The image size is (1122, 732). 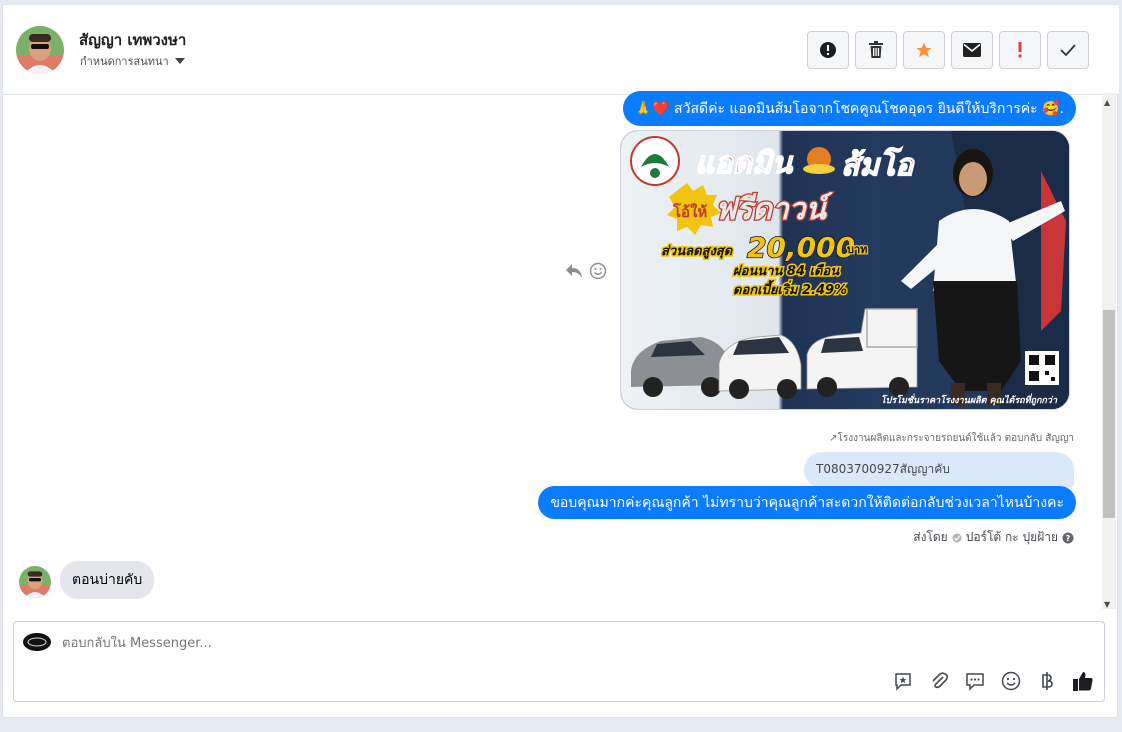 I want to click on assign-conversation-dropdown: กำหนดการสนทนา, so click(x=132, y=61).